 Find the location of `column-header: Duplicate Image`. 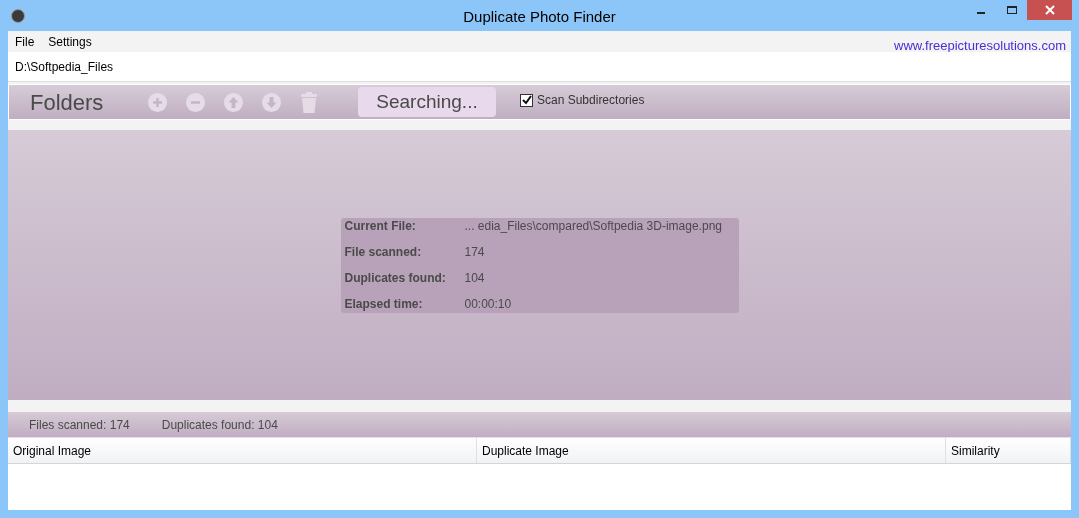

column-header: Duplicate Image is located at coordinates (711, 450).